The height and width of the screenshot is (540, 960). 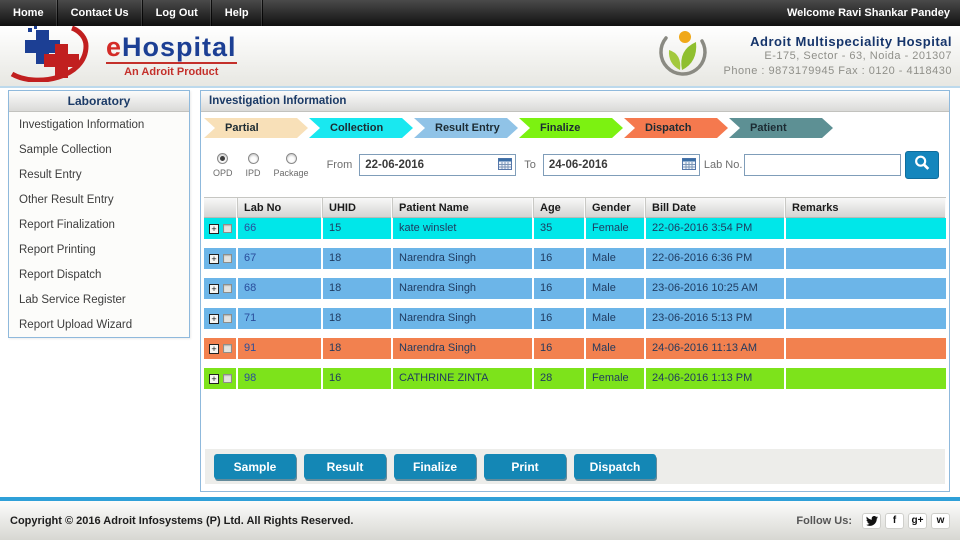 I want to click on hospital-logo-icon, so click(x=681, y=56).